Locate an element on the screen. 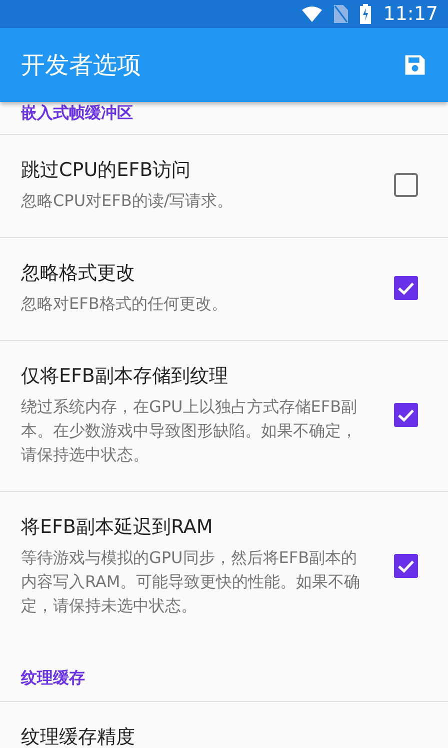 The width and height of the screenshot is (448, 748). setting-title: 纹理缓存精度 is located at coordinates (78, 736).